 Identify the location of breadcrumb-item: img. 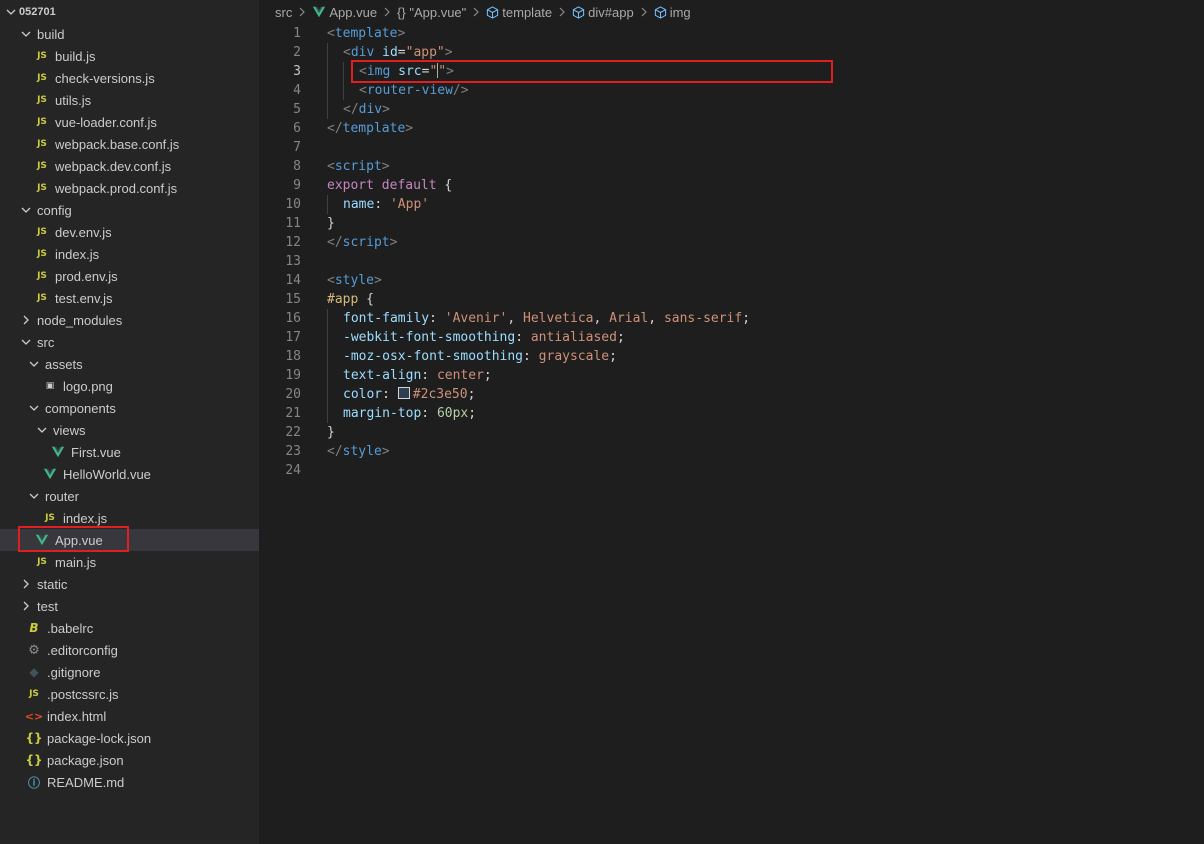
(672, 12).